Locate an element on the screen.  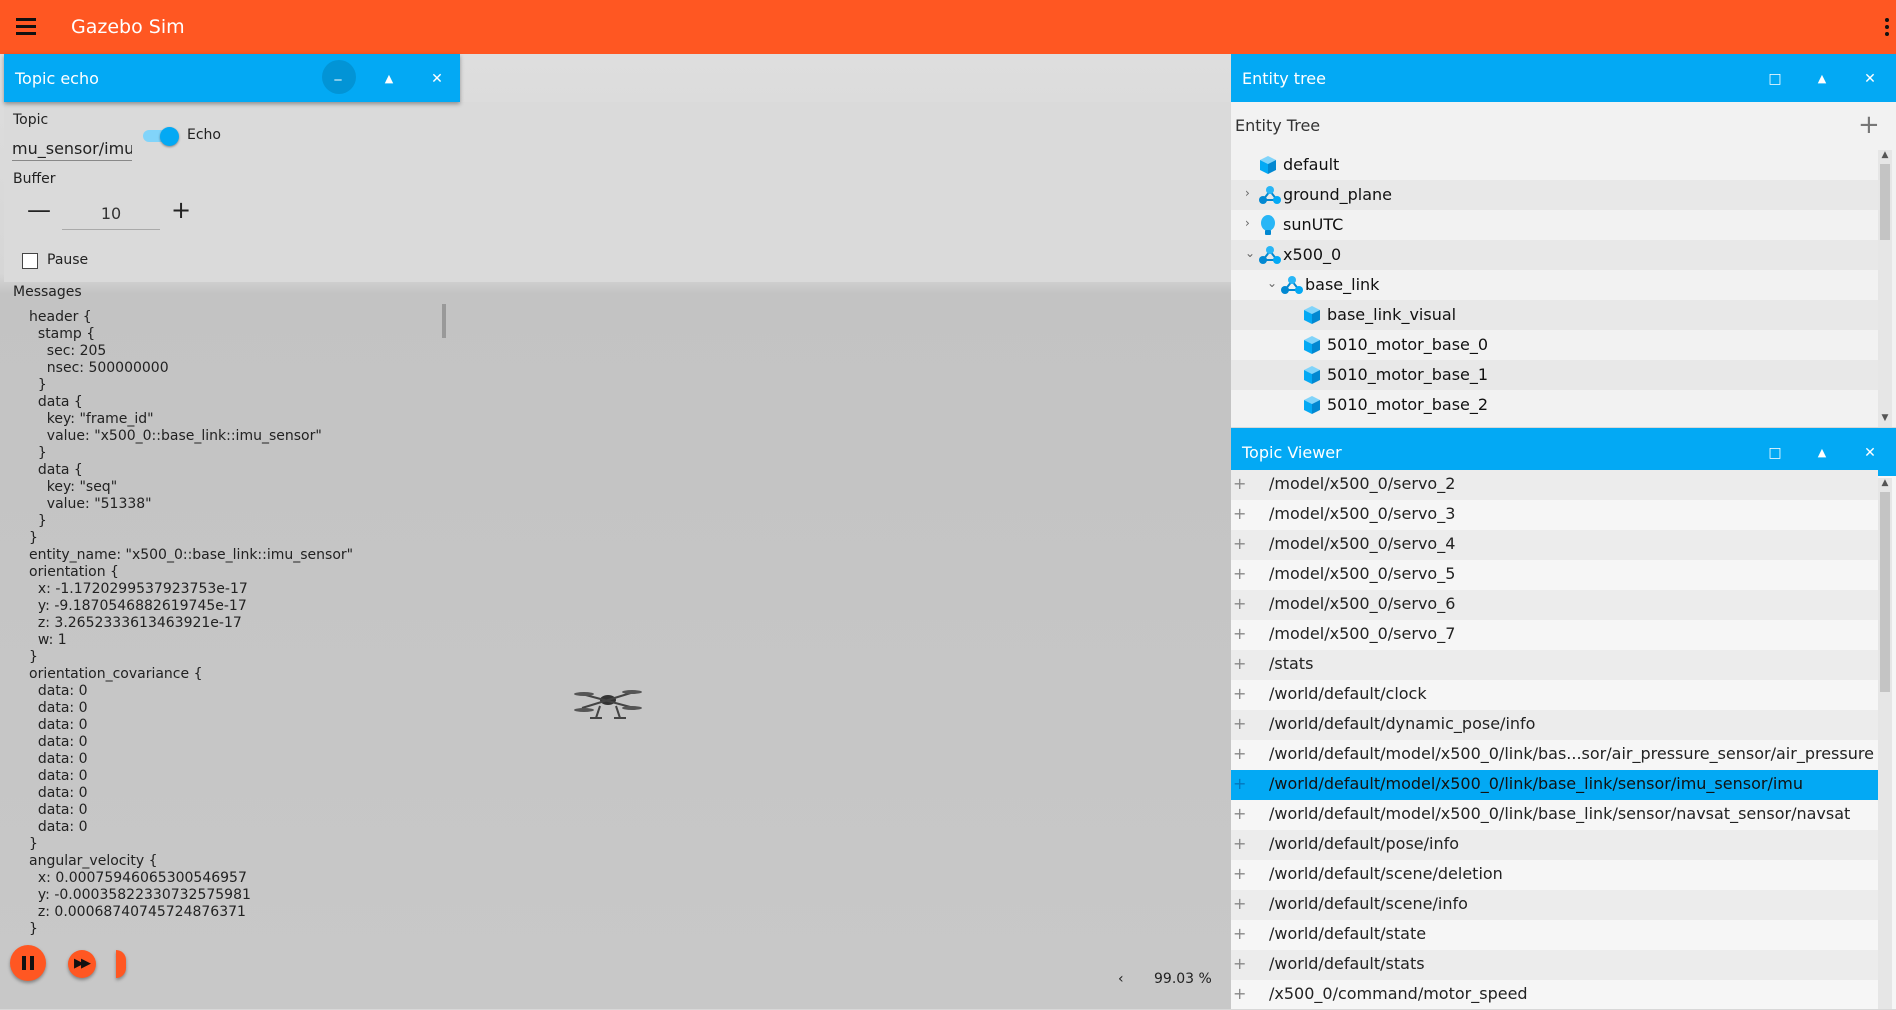
topic-viewer-scroll-thumb is located at coordinates (1885, 592).